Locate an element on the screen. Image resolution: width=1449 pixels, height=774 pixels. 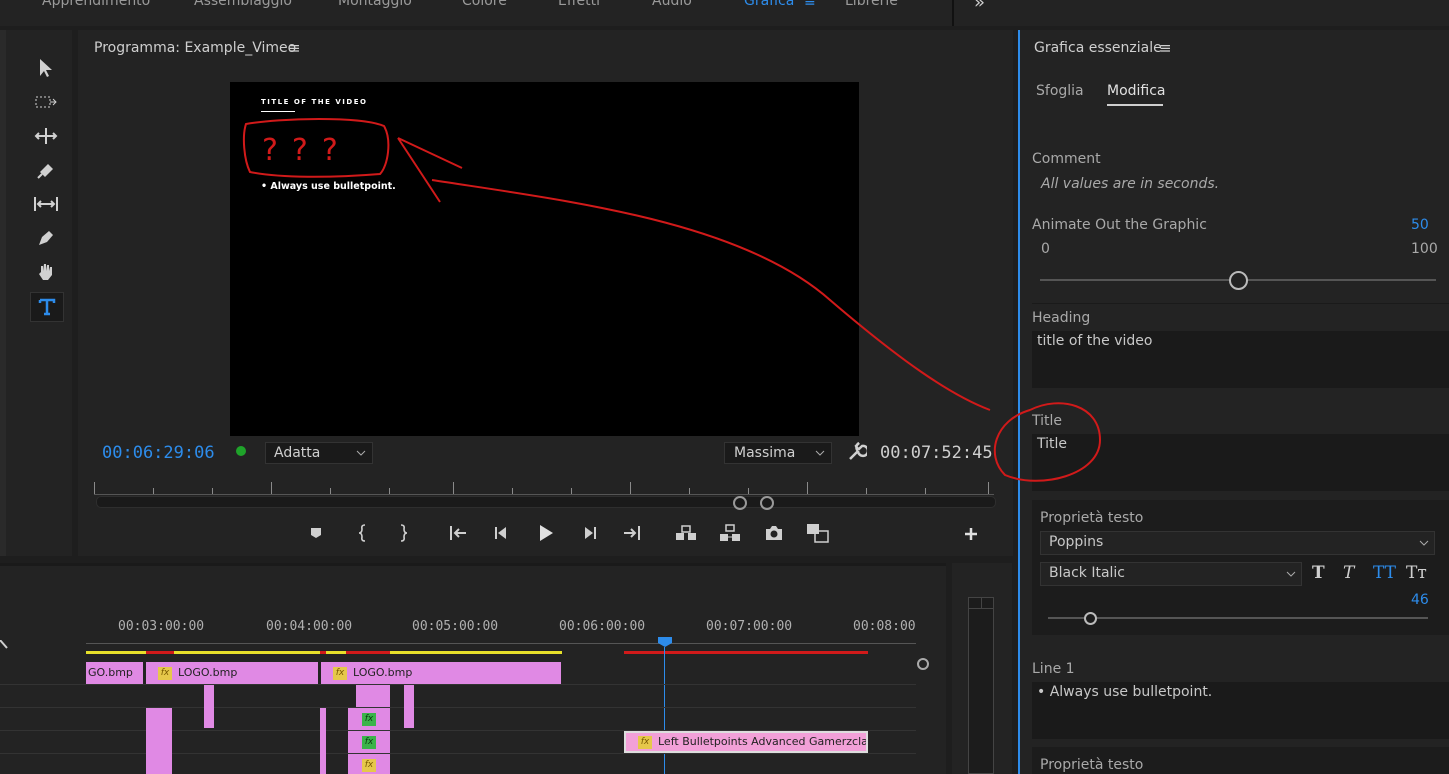
workspace-tab-assemblaggio: Assemblaggio is located at coordinates (243, 4).